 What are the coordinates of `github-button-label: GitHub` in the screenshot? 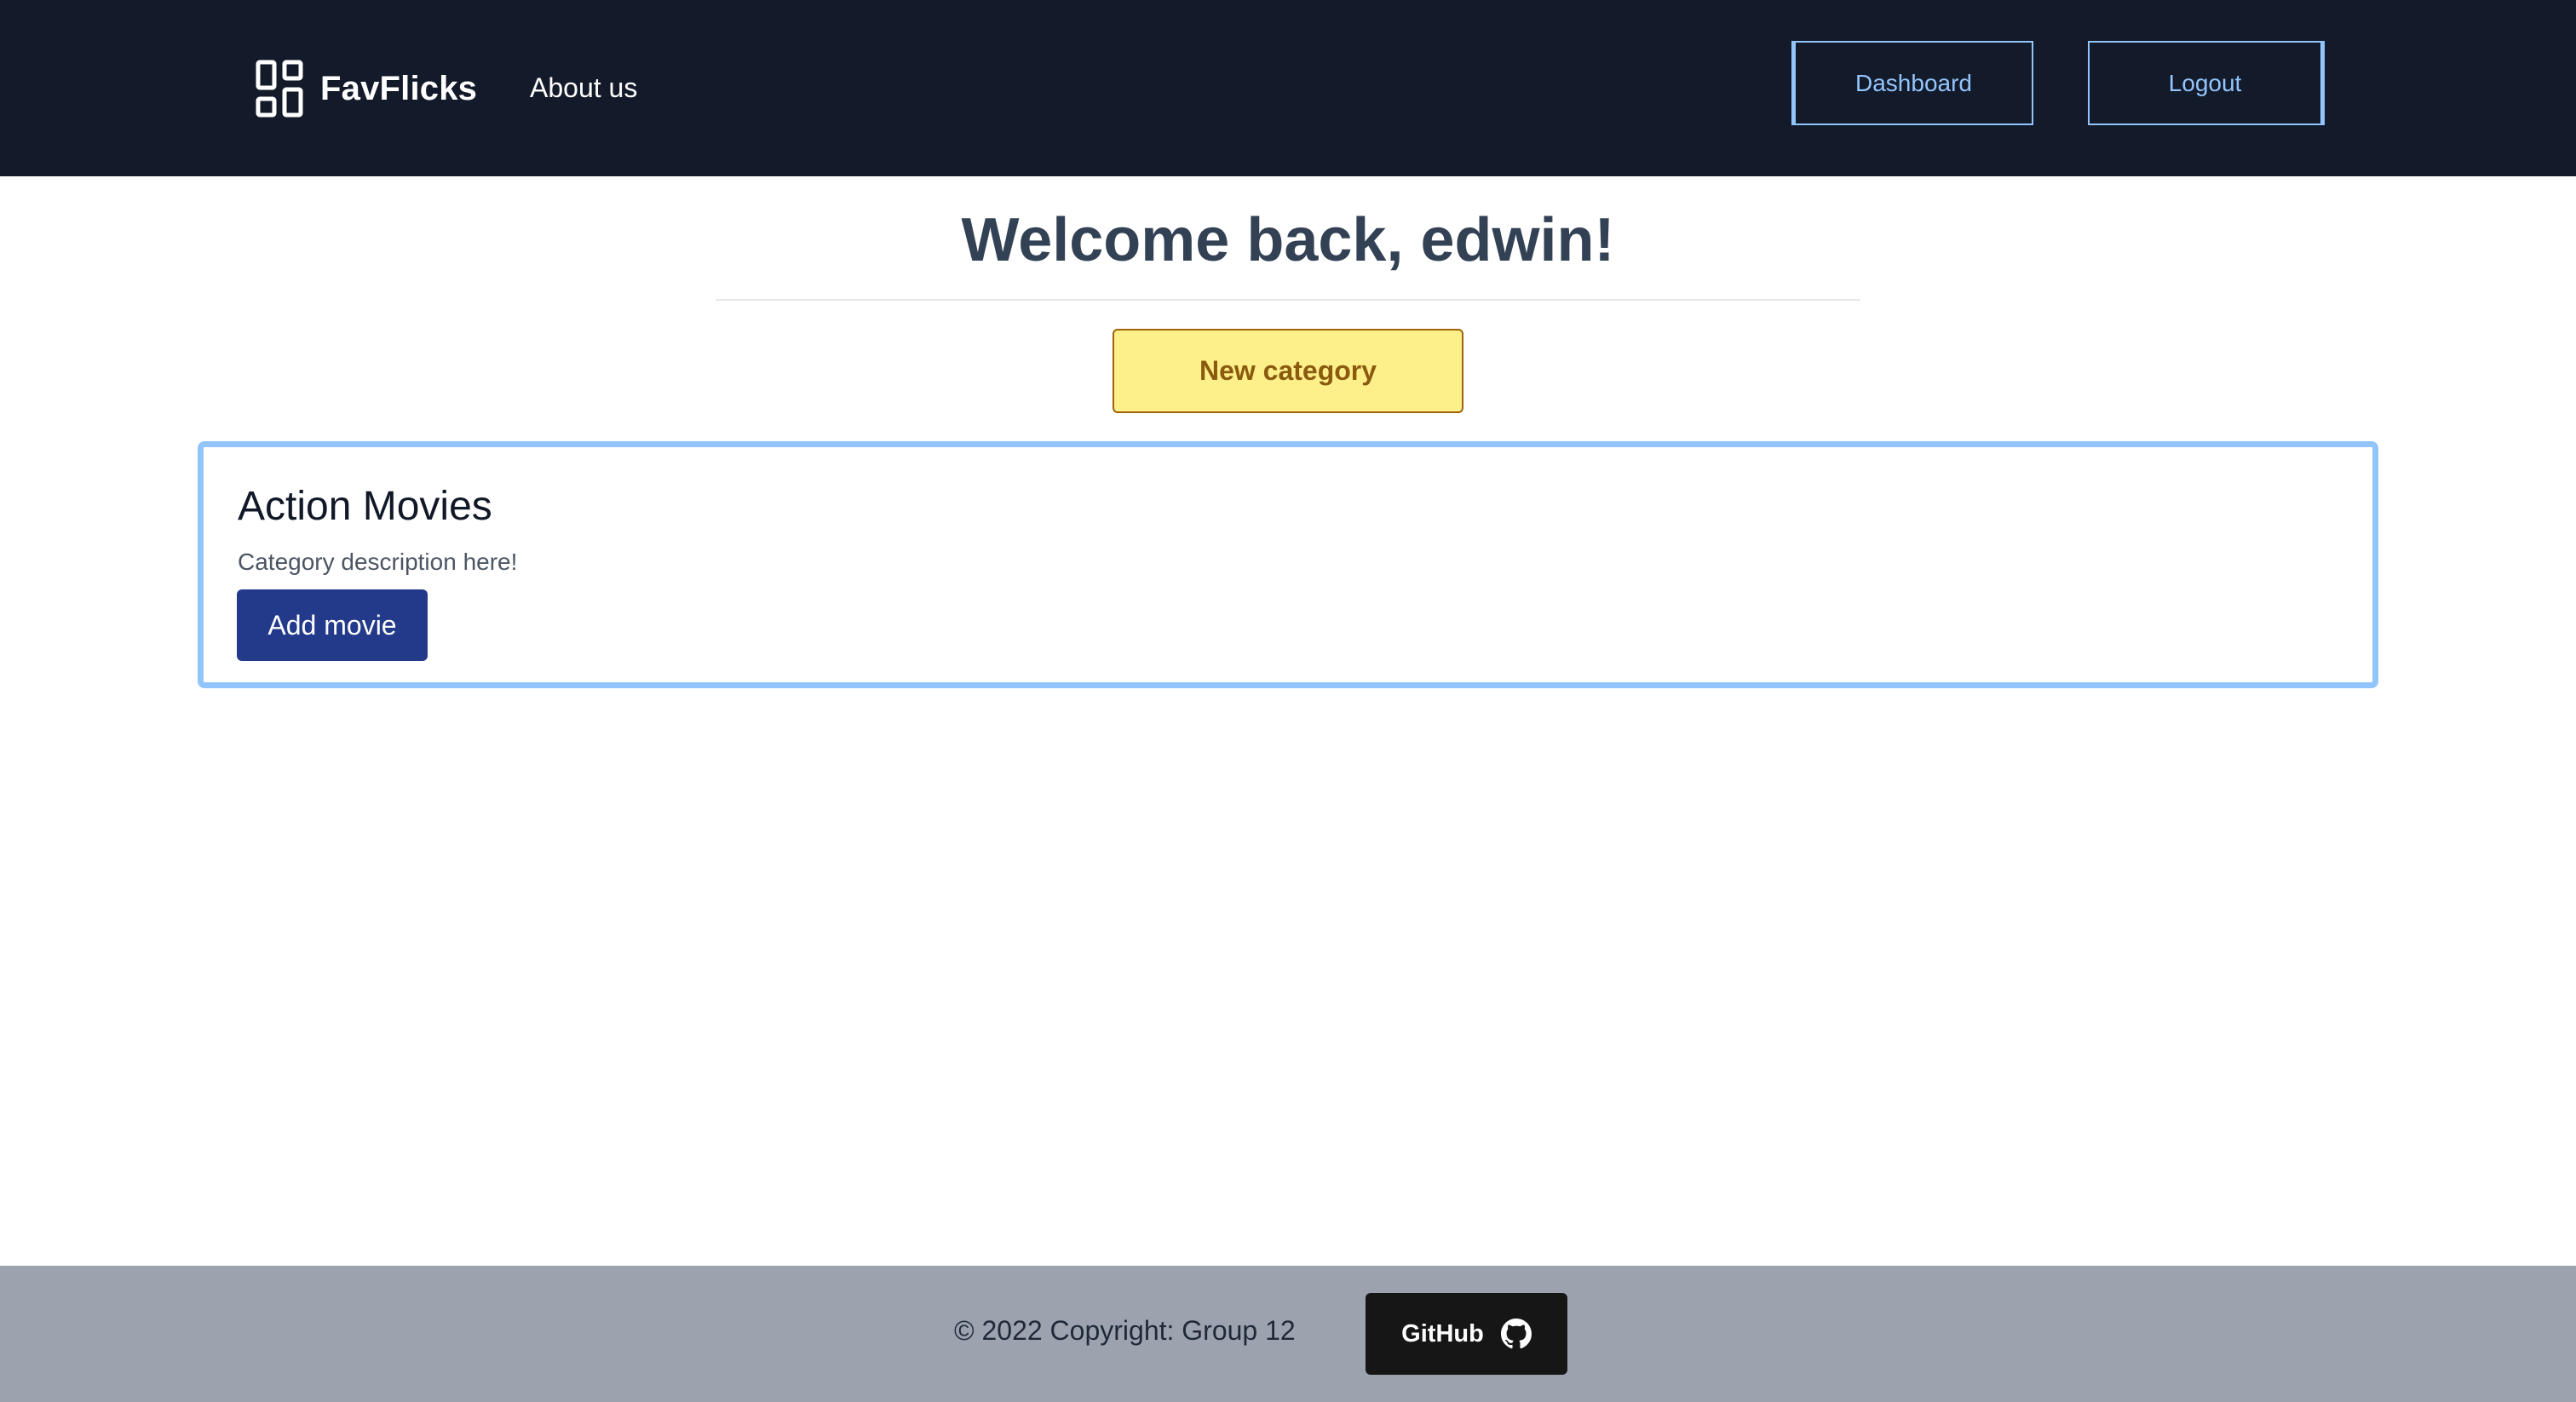 It's located at (1443, 1333).